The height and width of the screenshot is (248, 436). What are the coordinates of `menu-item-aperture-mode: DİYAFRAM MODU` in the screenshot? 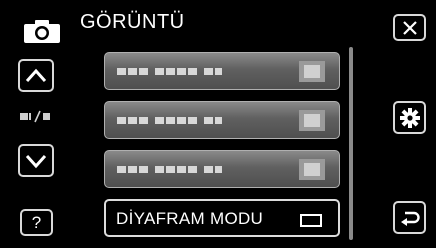 It's located at (222, 218).